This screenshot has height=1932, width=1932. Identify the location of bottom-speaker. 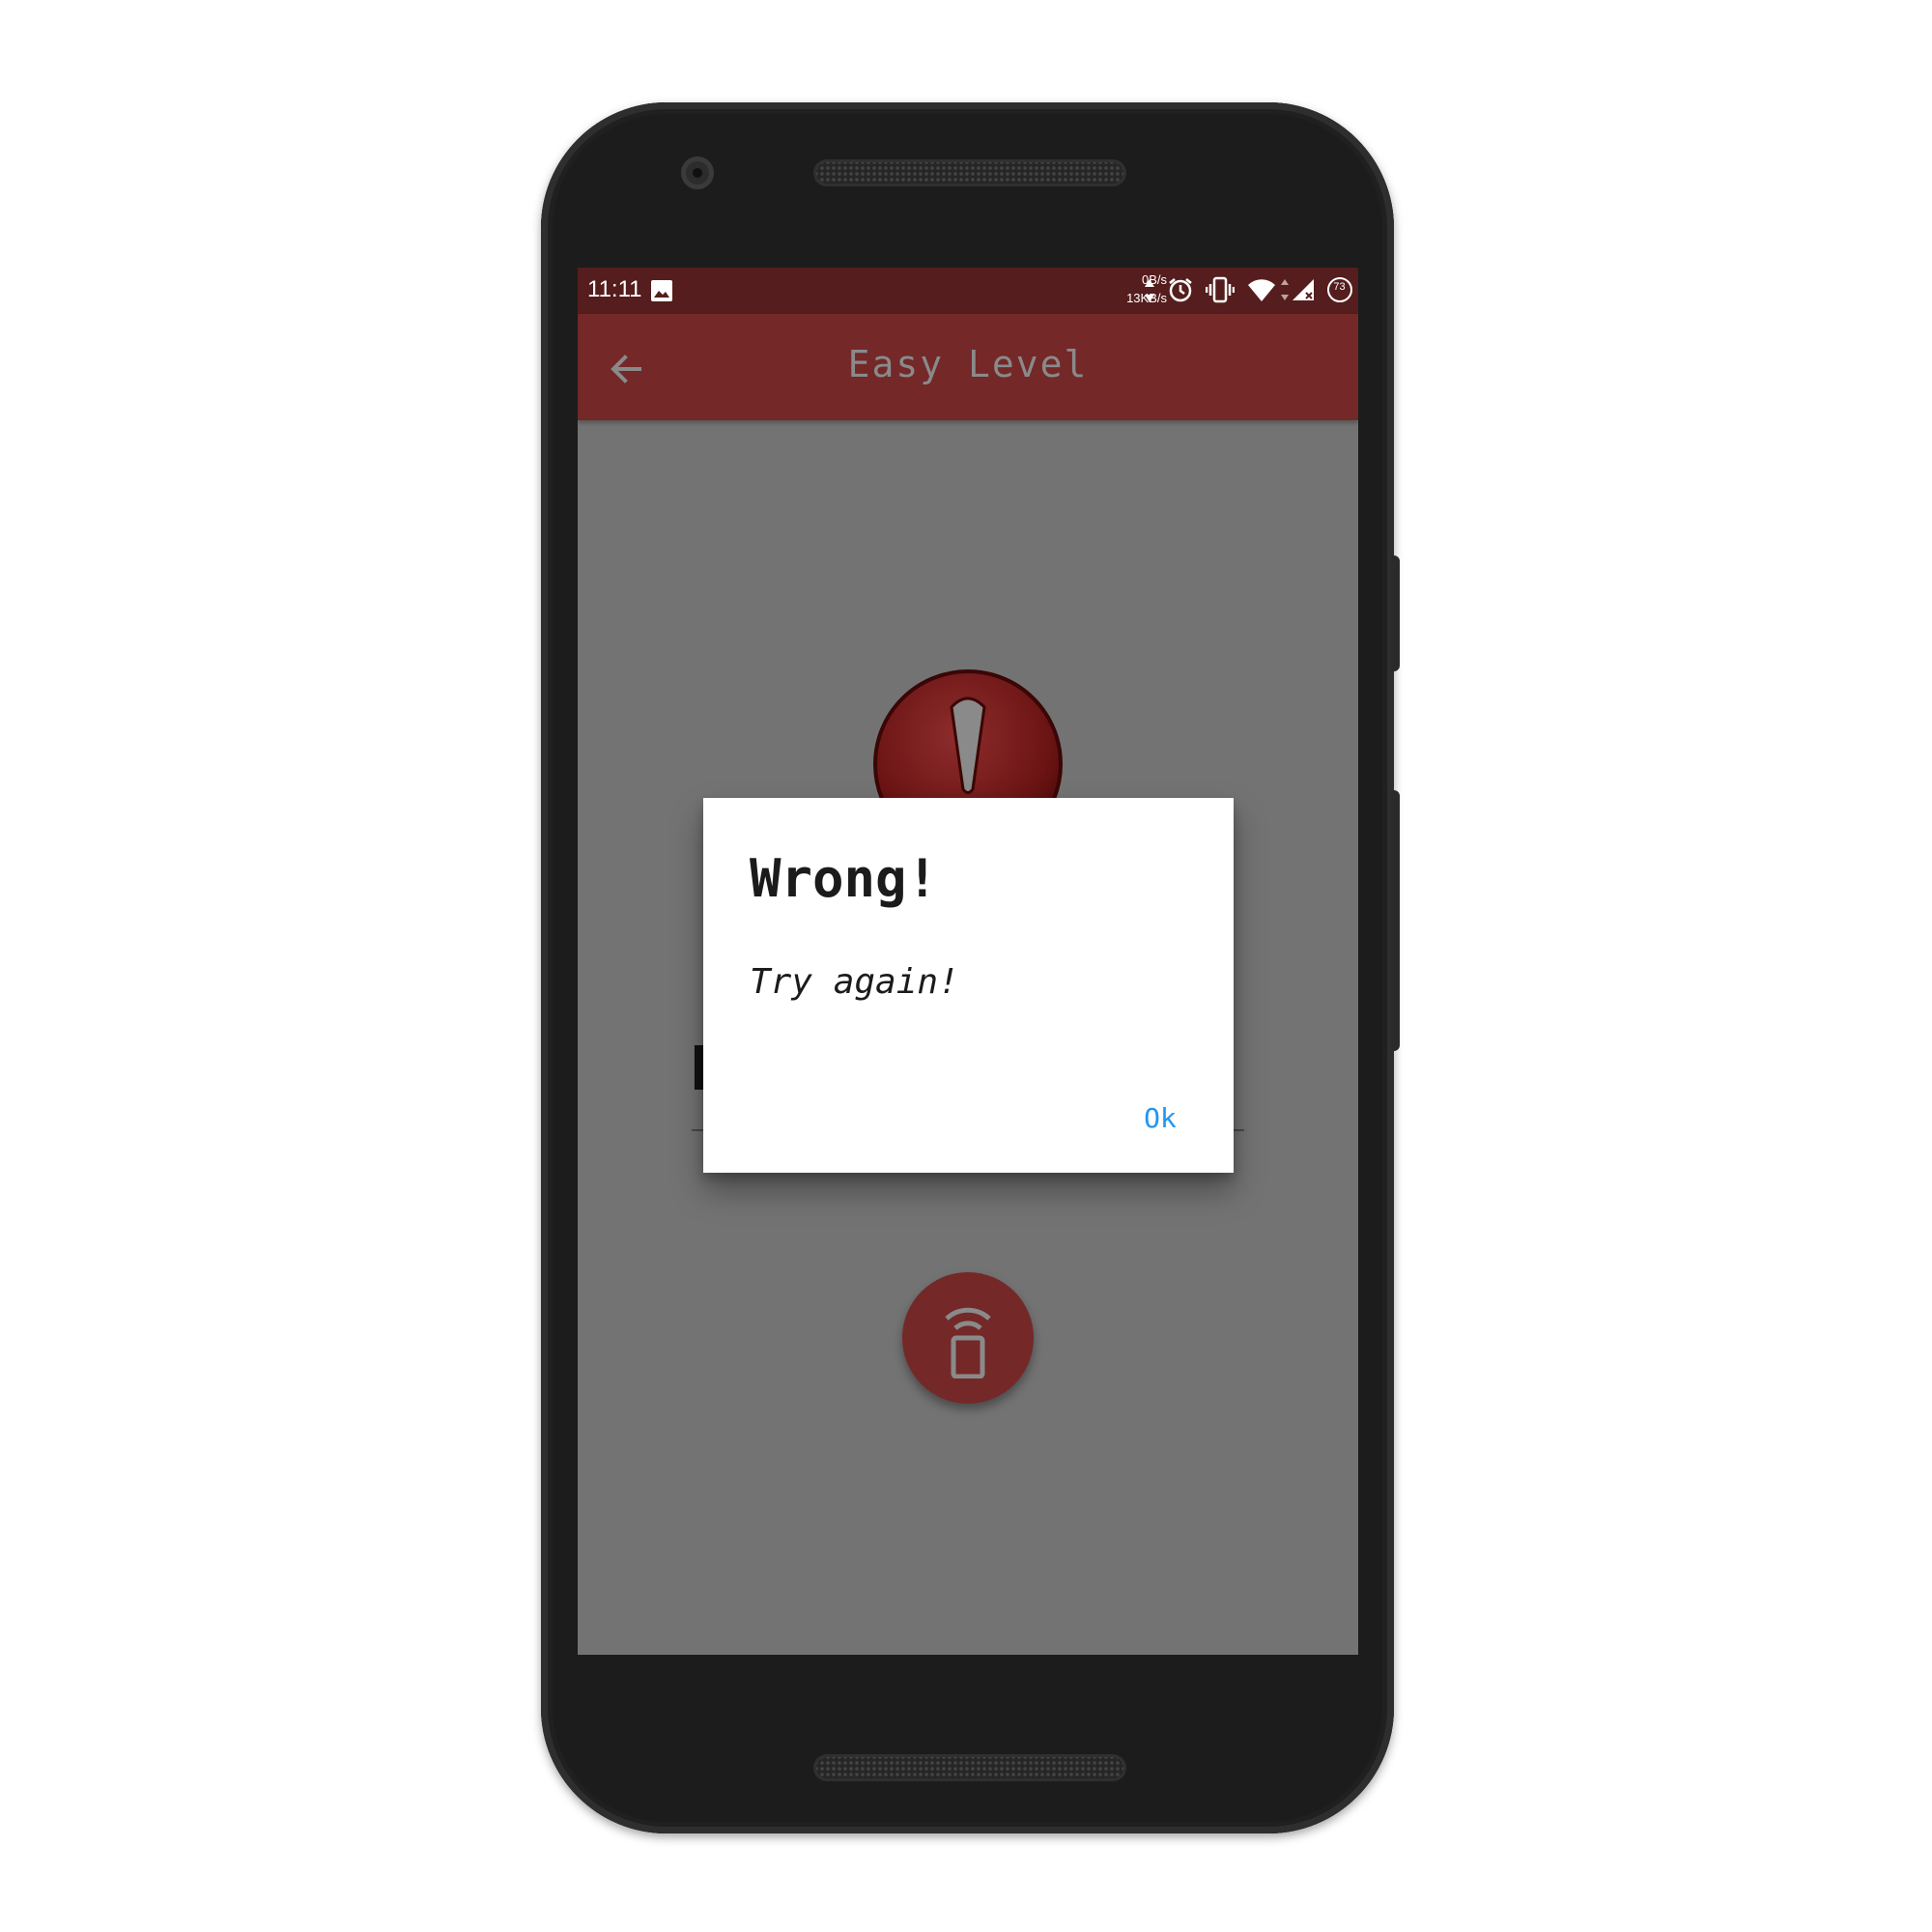
(969, 1767).